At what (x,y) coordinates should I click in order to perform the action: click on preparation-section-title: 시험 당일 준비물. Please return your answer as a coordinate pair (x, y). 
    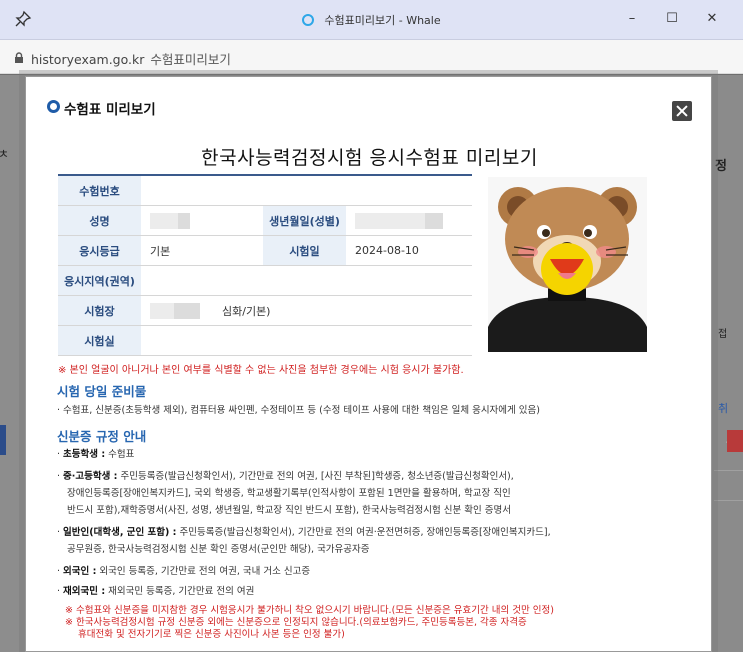
    Looking at the image, I should click on (102, 391).